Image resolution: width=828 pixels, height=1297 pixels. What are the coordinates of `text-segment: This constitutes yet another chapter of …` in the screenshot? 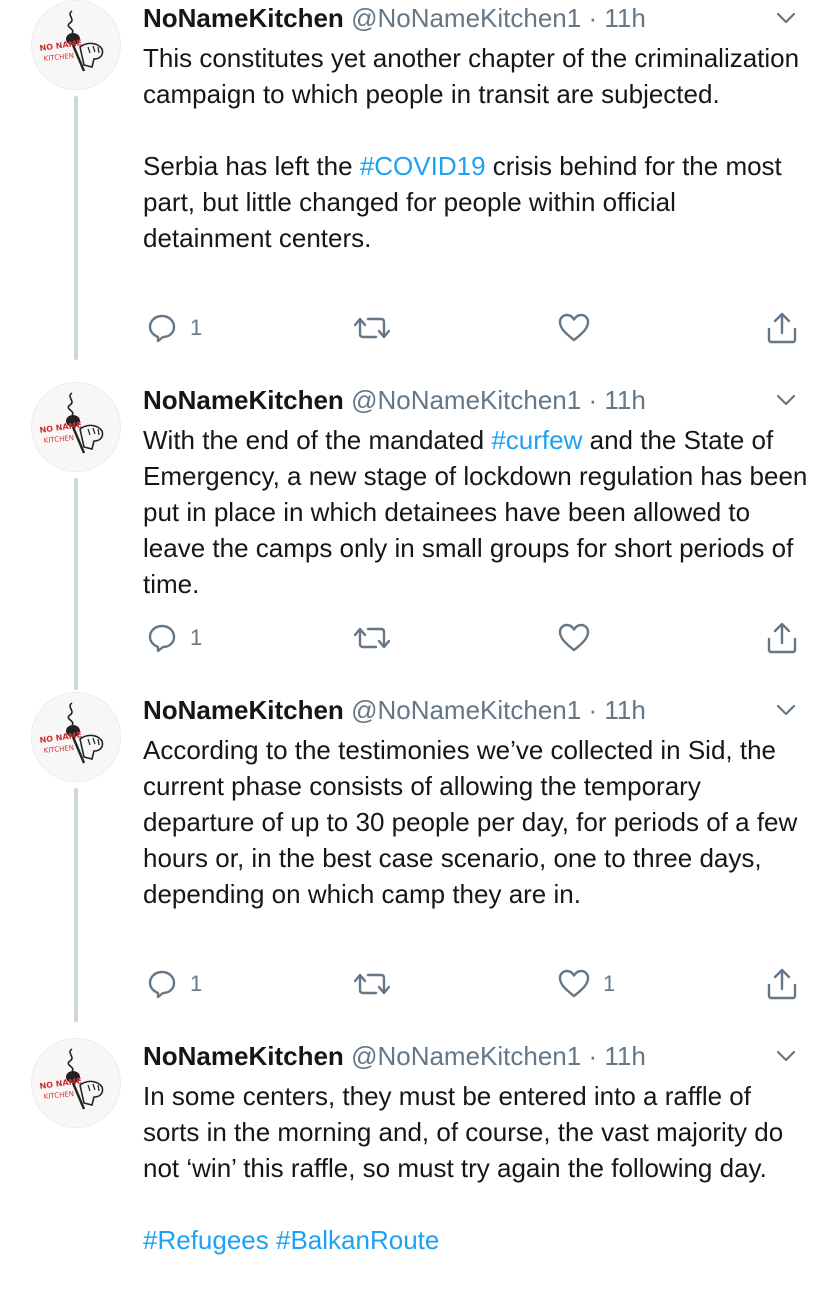 It's located at (471, 76).